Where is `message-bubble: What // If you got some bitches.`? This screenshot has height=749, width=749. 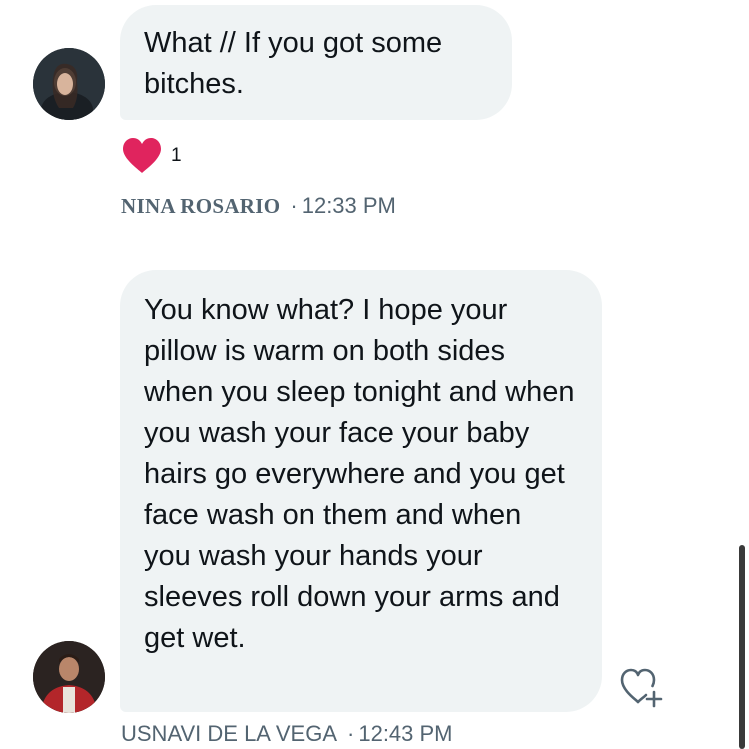
message-bubble: What // If you got some bitches. is located at coordinates (316, 62).